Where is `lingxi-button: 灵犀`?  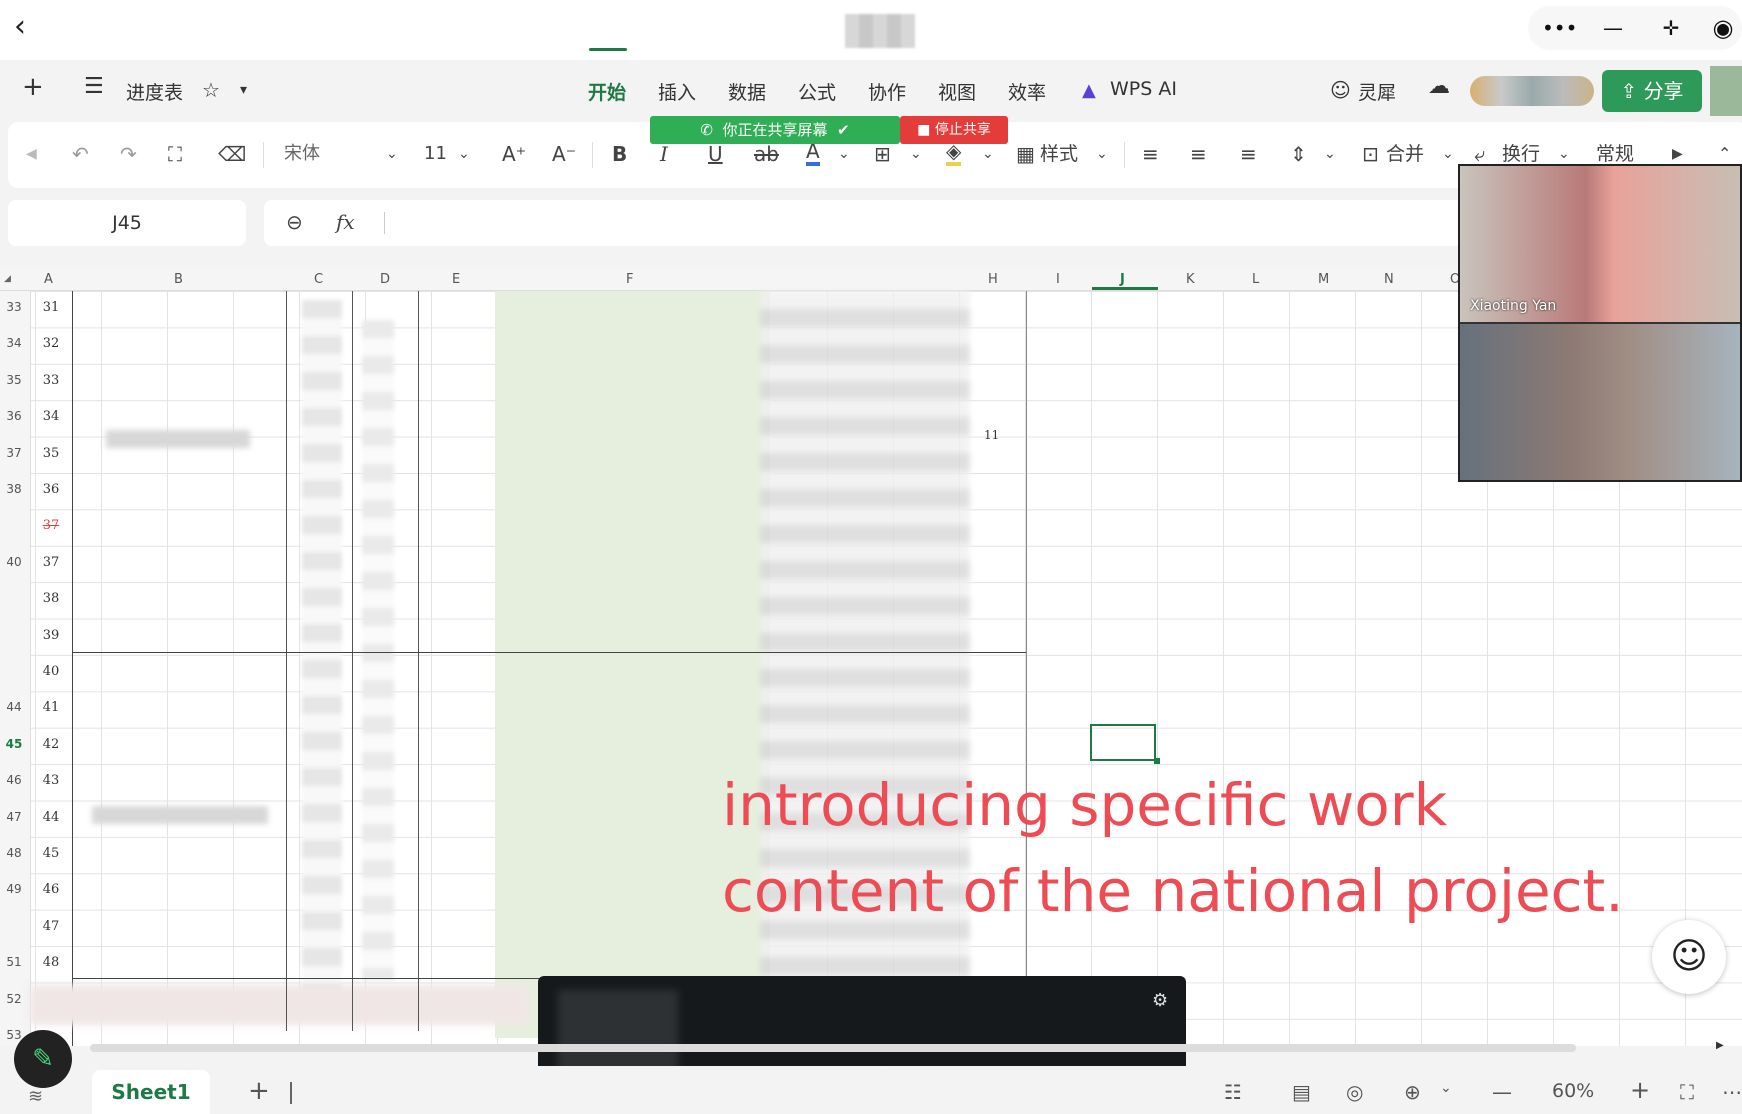 lingxi-button: 灵犀 is located at coordinates (1377, 91).